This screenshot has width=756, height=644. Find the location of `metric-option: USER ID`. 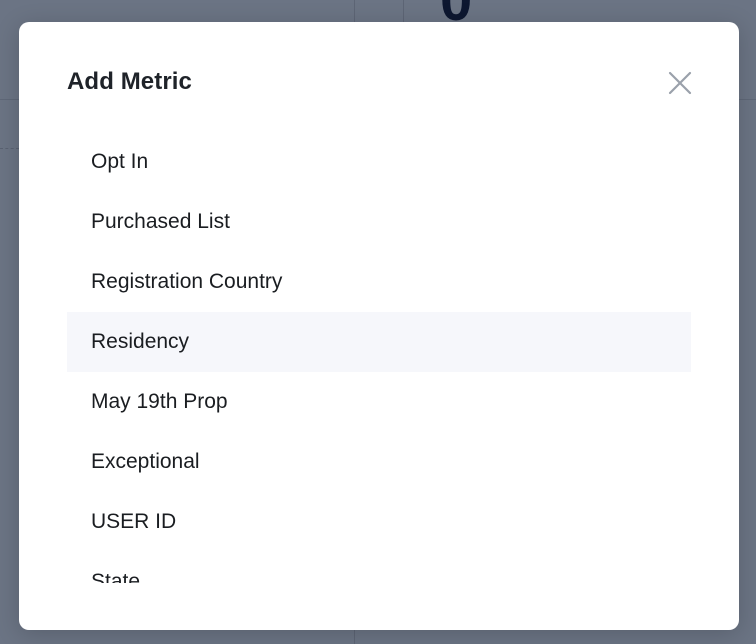

metric-option: USER ID is located at coordinates (379, 522).